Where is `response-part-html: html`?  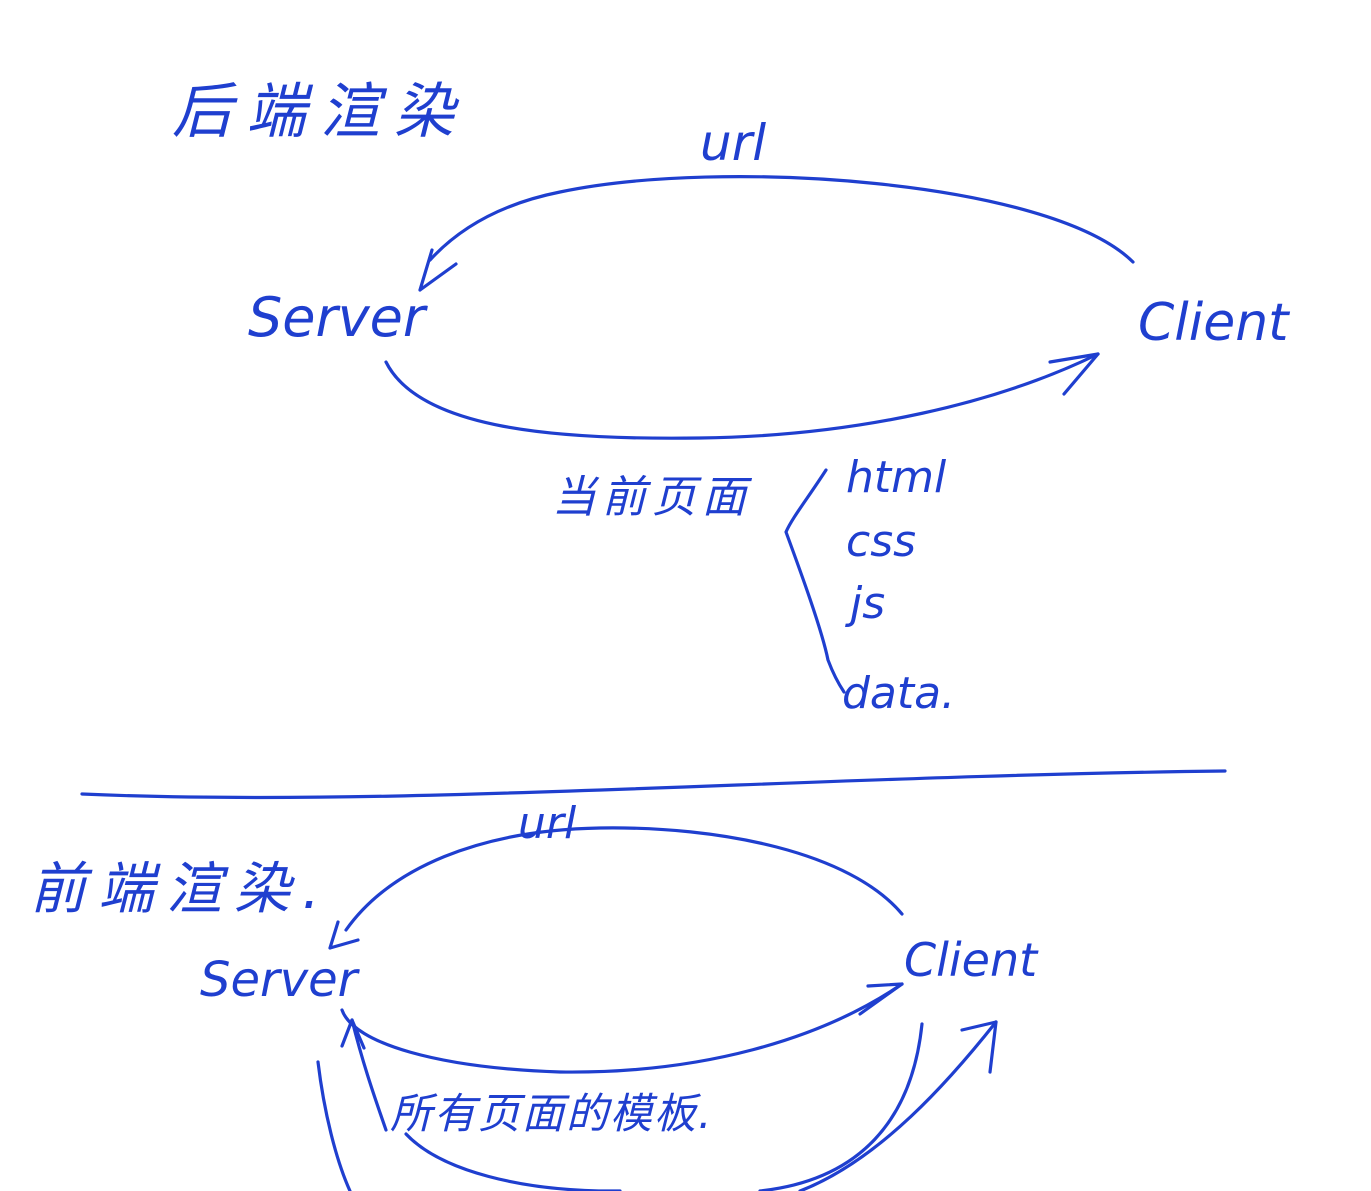 response-part-html: html is located at coordinates (896, 477).